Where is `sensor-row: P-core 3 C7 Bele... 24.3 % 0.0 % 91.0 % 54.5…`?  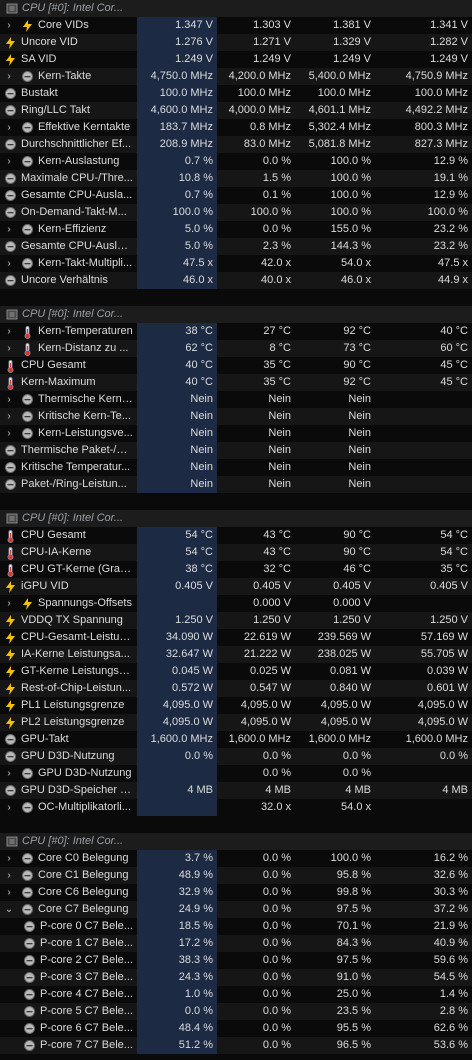
sensor-row: P-core 3 C7 Bele... 24.3 % 0.0 % 91.0 % 54.5… is located at coordinates (236, 977).